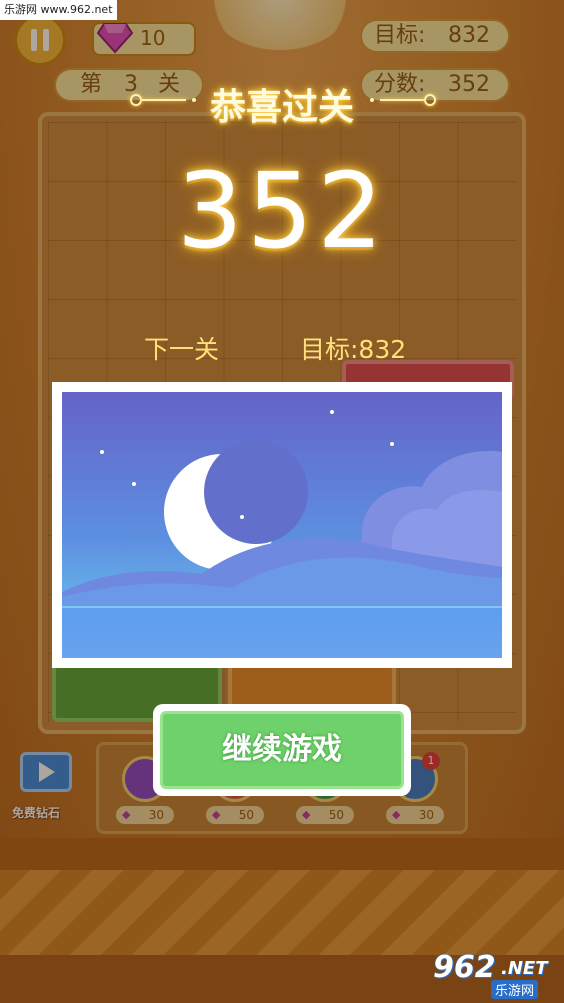 The height and width of the screenshot is (1003, 564). Describe the element at coordinates (58, 10) in the screenshot. I see `watermark-top: 乐游网 www.962.net` at that location.